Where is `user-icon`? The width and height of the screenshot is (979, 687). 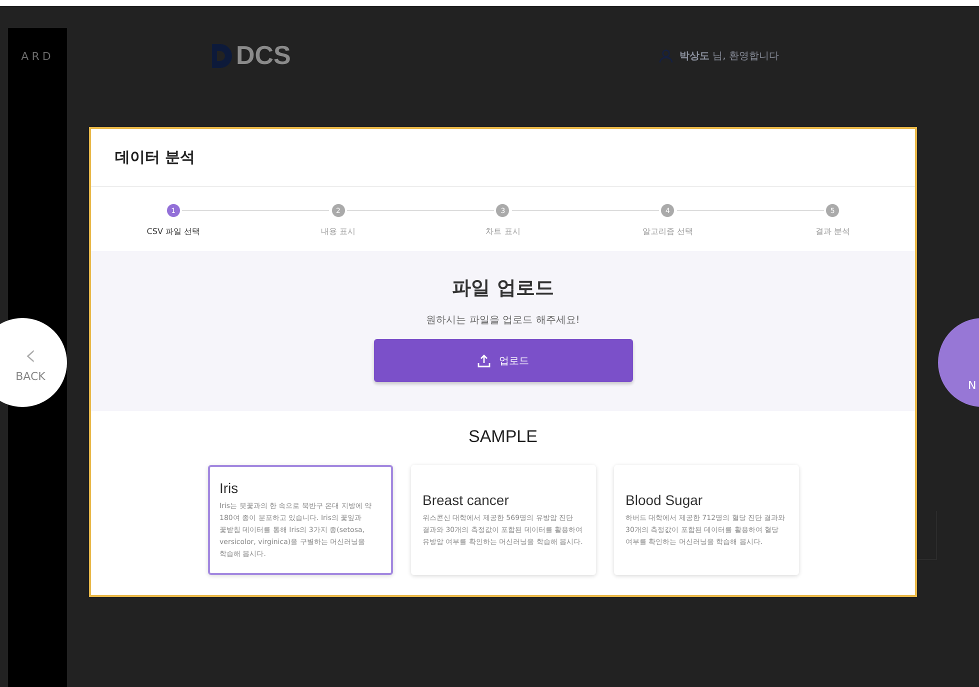
user-icon is located at coordinates (666, 55).